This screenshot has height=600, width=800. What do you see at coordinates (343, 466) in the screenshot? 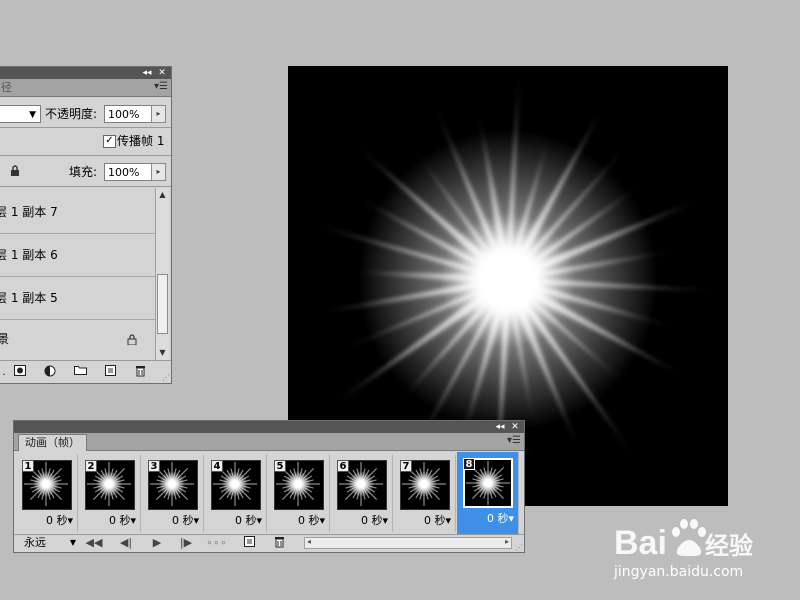
I see `frame-number: 6` at bounding box center [343, 466].